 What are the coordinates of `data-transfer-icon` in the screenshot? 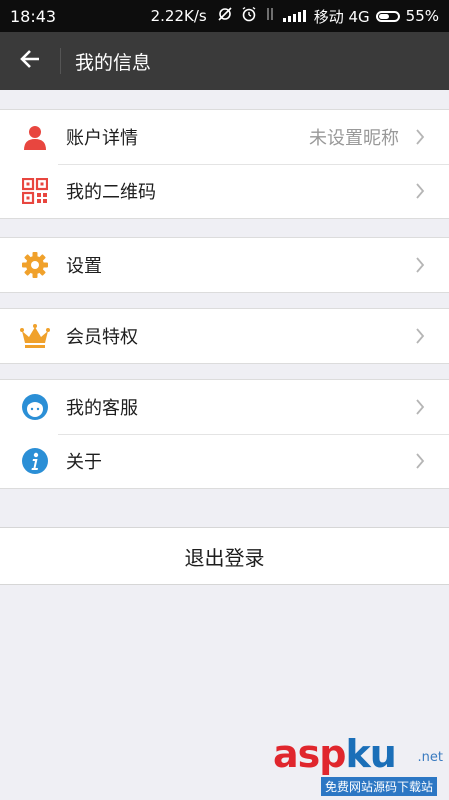 It's located at (270, 16).